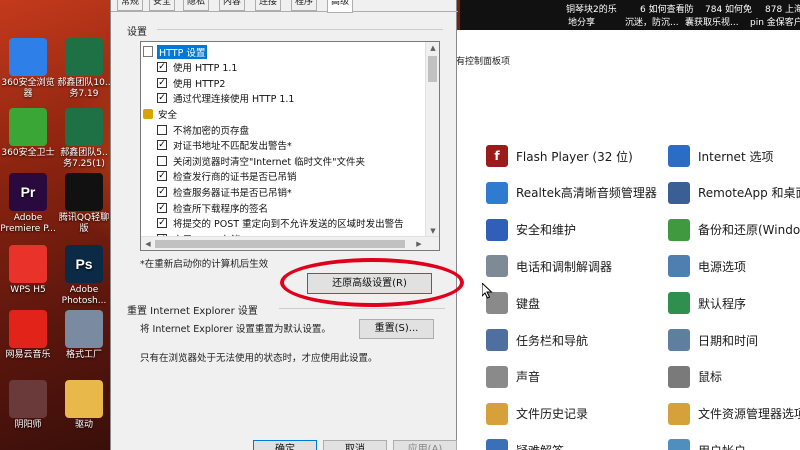  Describe the element at coordinates (162, 5) in the screenshot. I see `tab-2: 安全` at that location.